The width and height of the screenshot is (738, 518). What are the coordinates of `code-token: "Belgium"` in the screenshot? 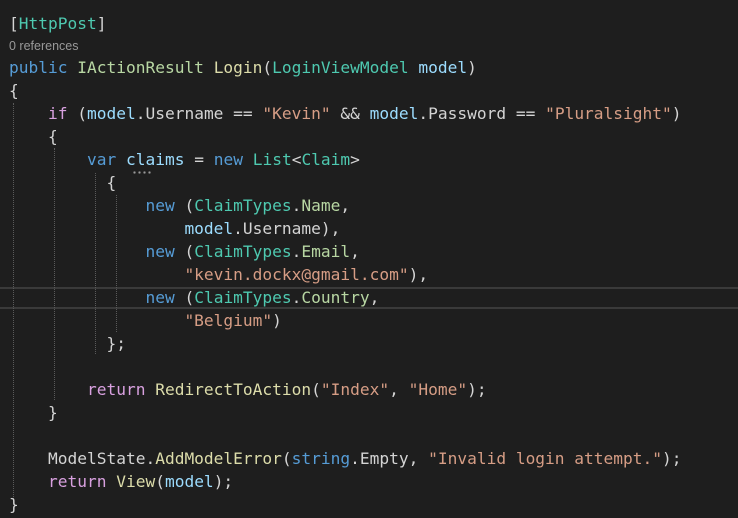 It's located at (228, 320).